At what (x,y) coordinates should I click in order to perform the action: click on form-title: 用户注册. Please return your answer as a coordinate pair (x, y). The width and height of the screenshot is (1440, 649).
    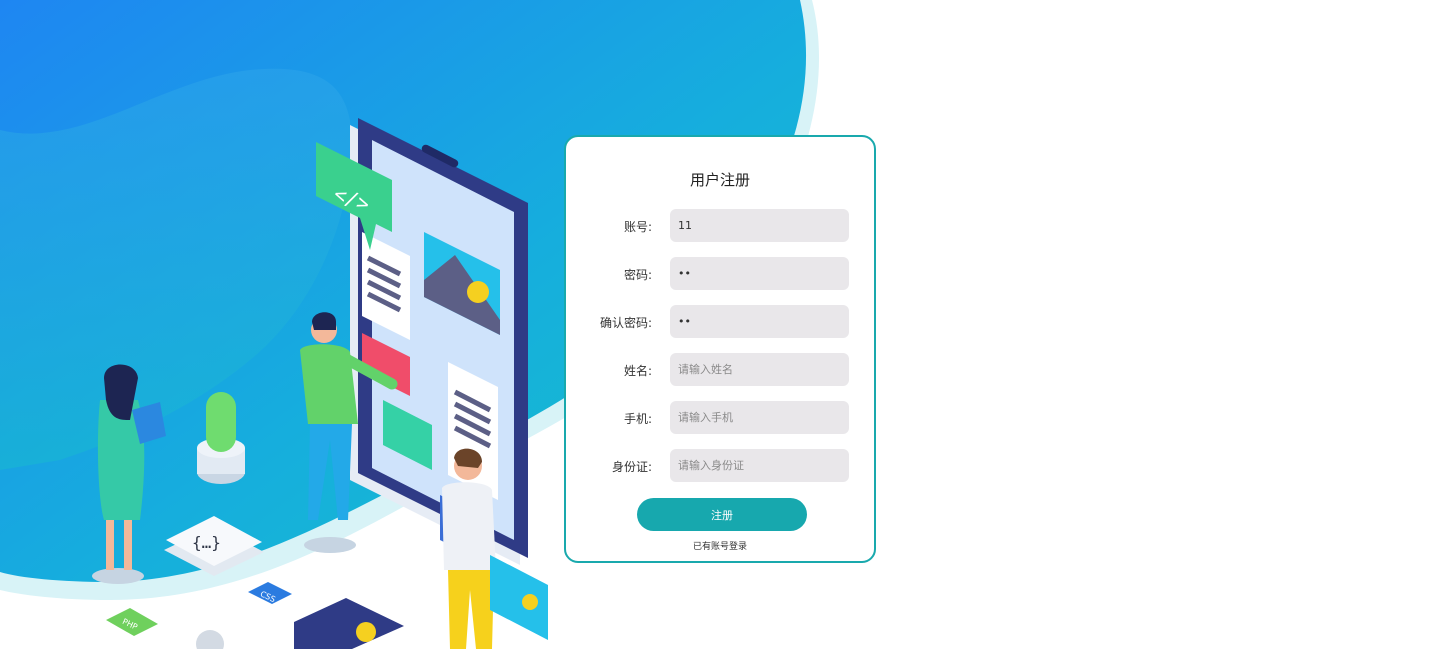
    Looking at the image, I should click on (719, 180).